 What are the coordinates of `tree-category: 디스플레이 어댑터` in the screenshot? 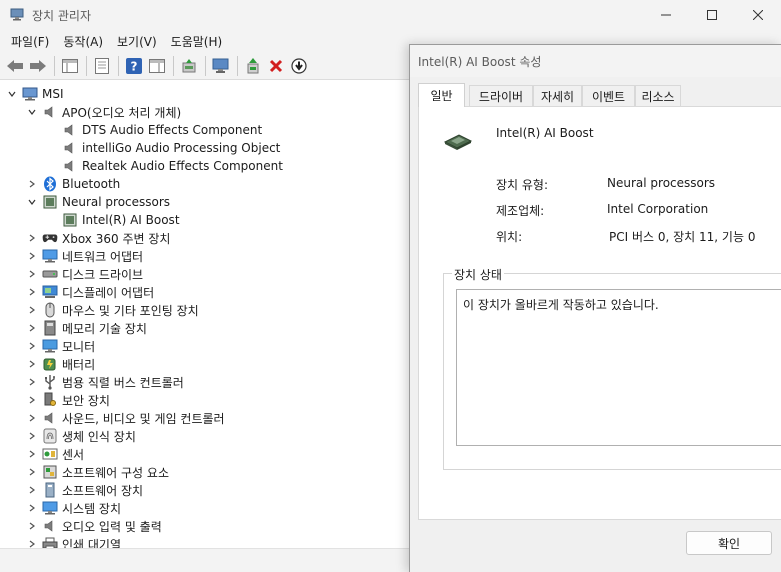 It's located at (90, 292).